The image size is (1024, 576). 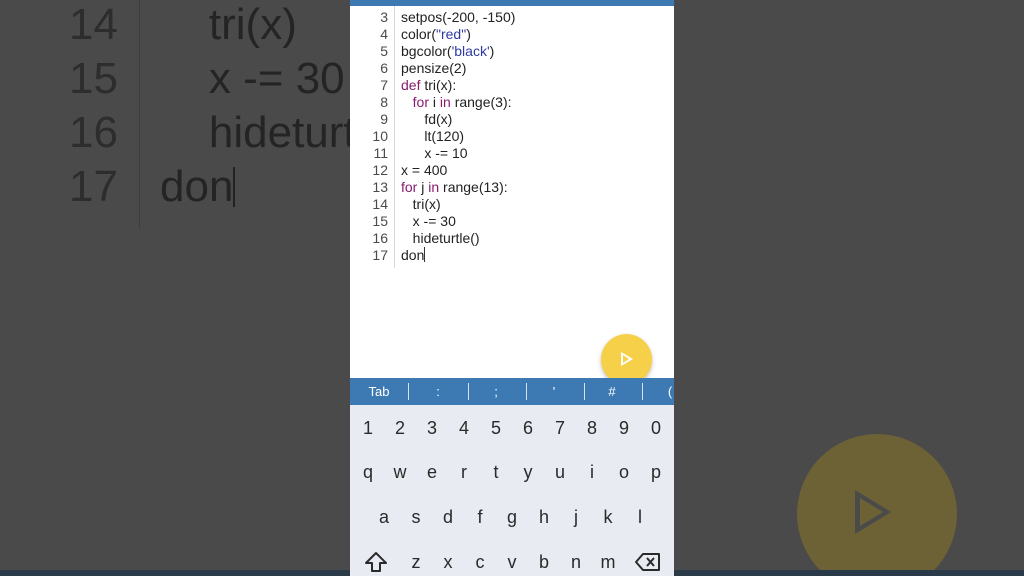 What do you see at coordinates (411, 85) in the screenshot?
I see `keyword: def` at bounding box center [411, 85].